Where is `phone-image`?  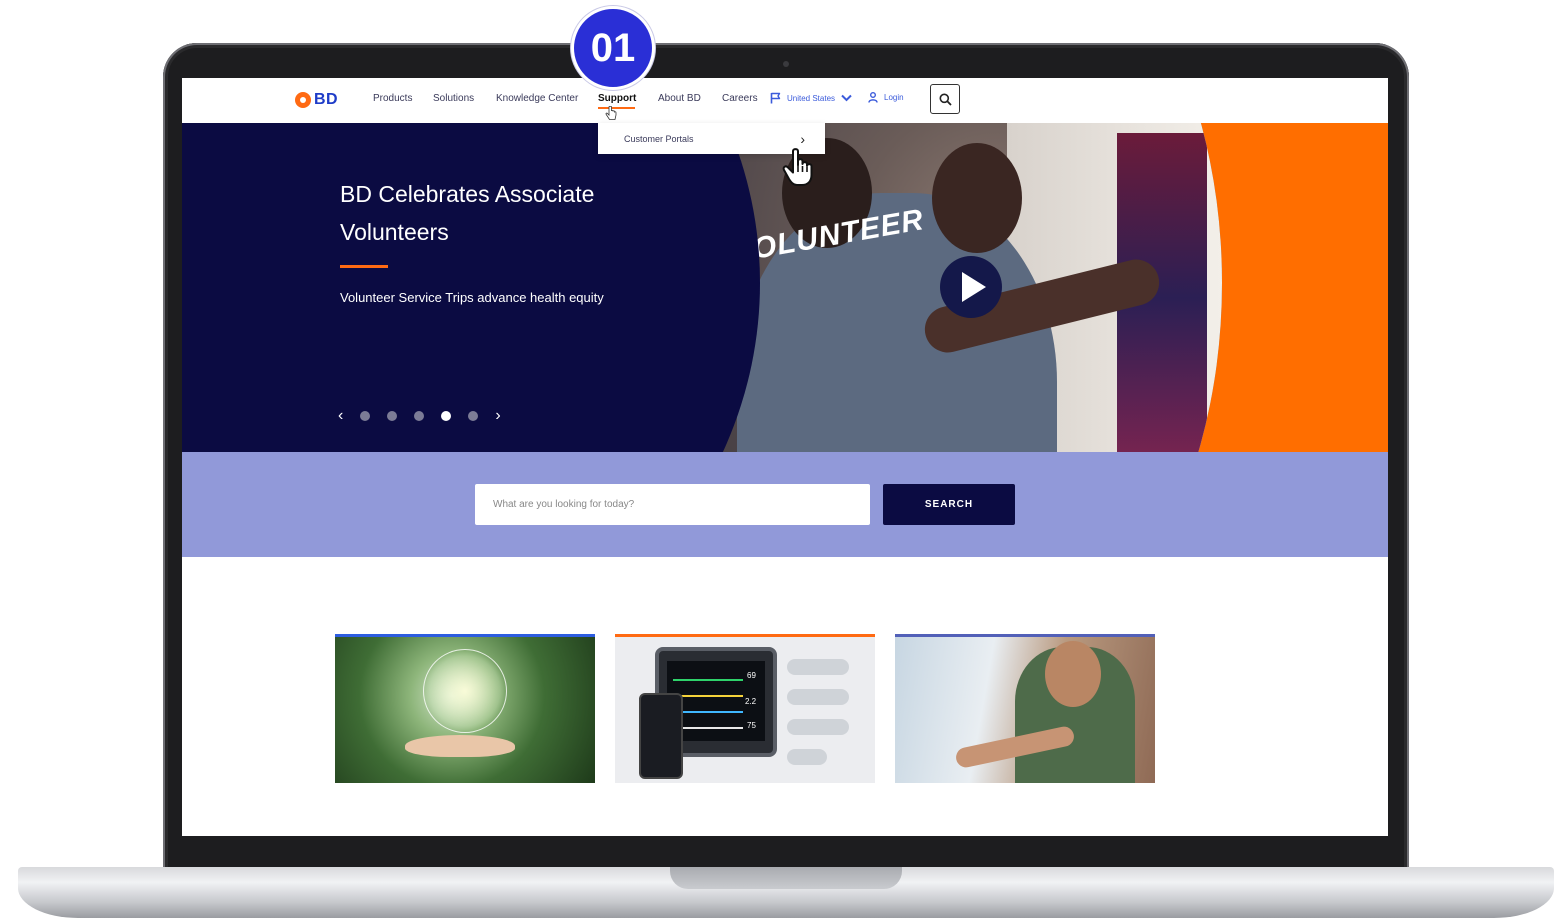 phone-image is located at coordinates (661, 736).